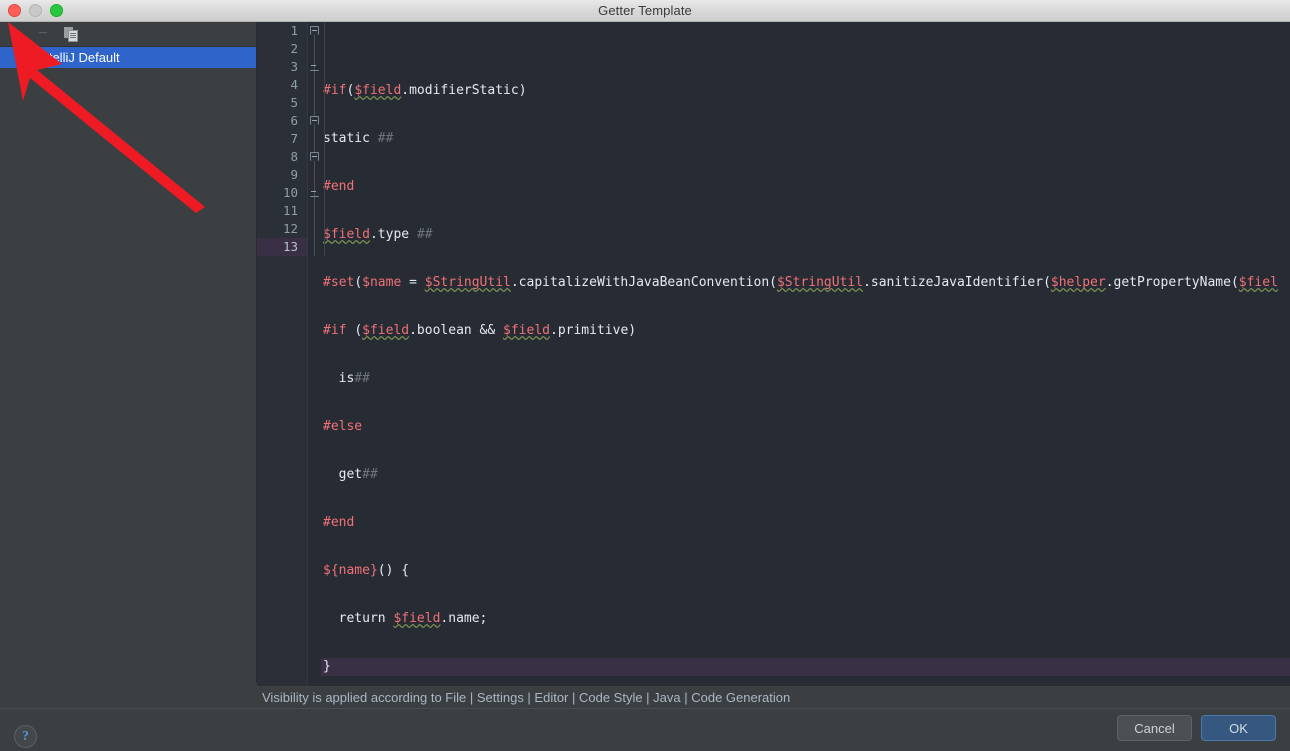 The height and width of the screenshot is (751, 1290). What do you see at coordinates (294, 156) in the screenshot?
I see `line-number: 8` at bounding box center [294, 156].